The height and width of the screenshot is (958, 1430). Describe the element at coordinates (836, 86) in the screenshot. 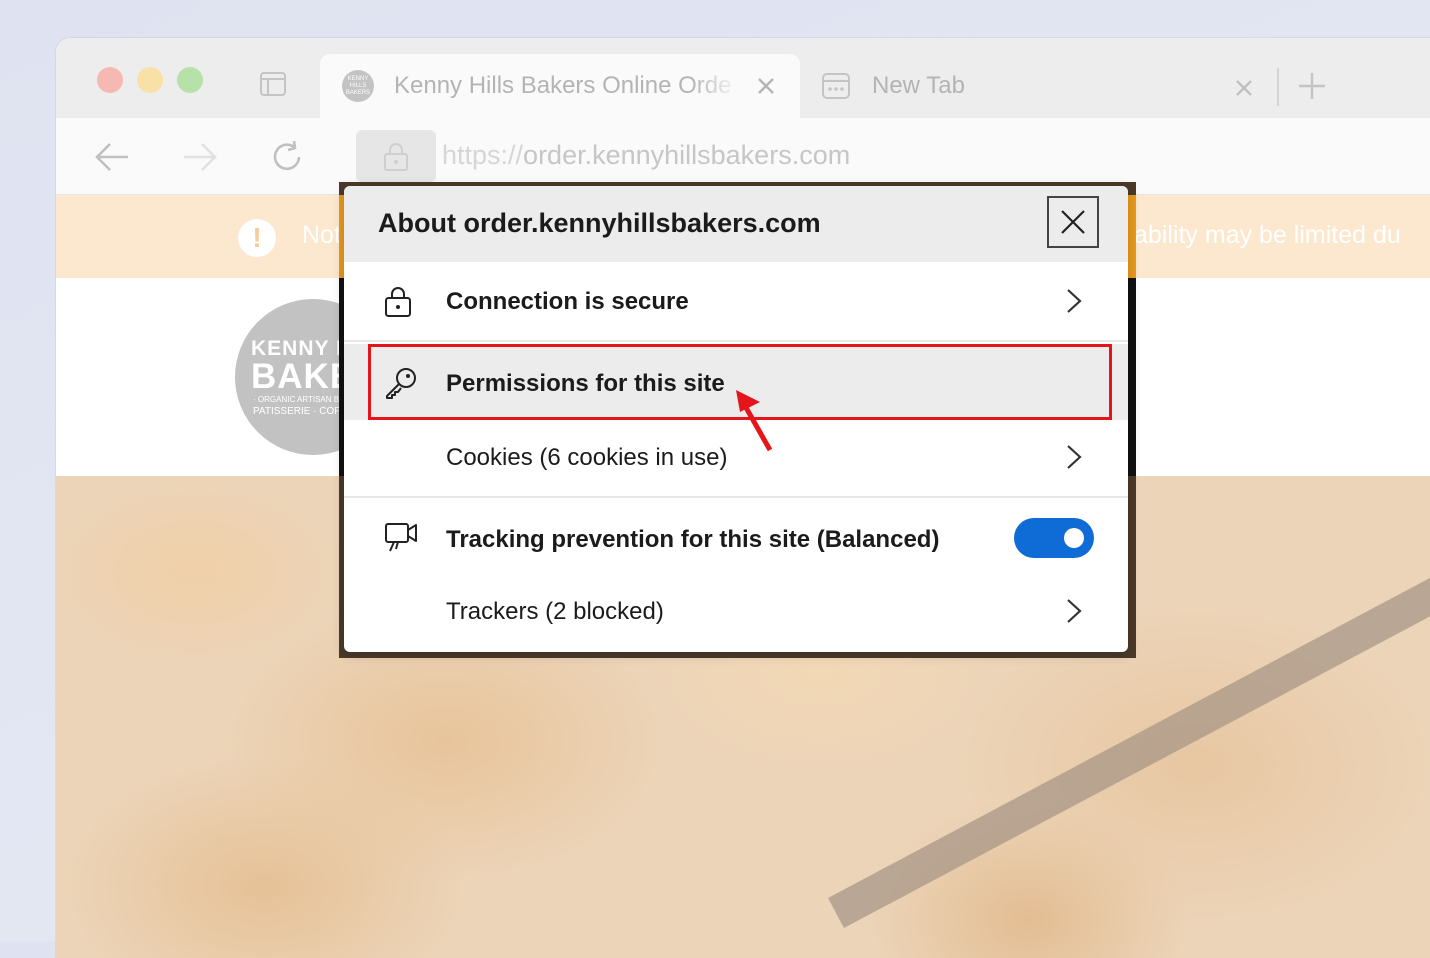

I see `new-tab-icon` at that location.